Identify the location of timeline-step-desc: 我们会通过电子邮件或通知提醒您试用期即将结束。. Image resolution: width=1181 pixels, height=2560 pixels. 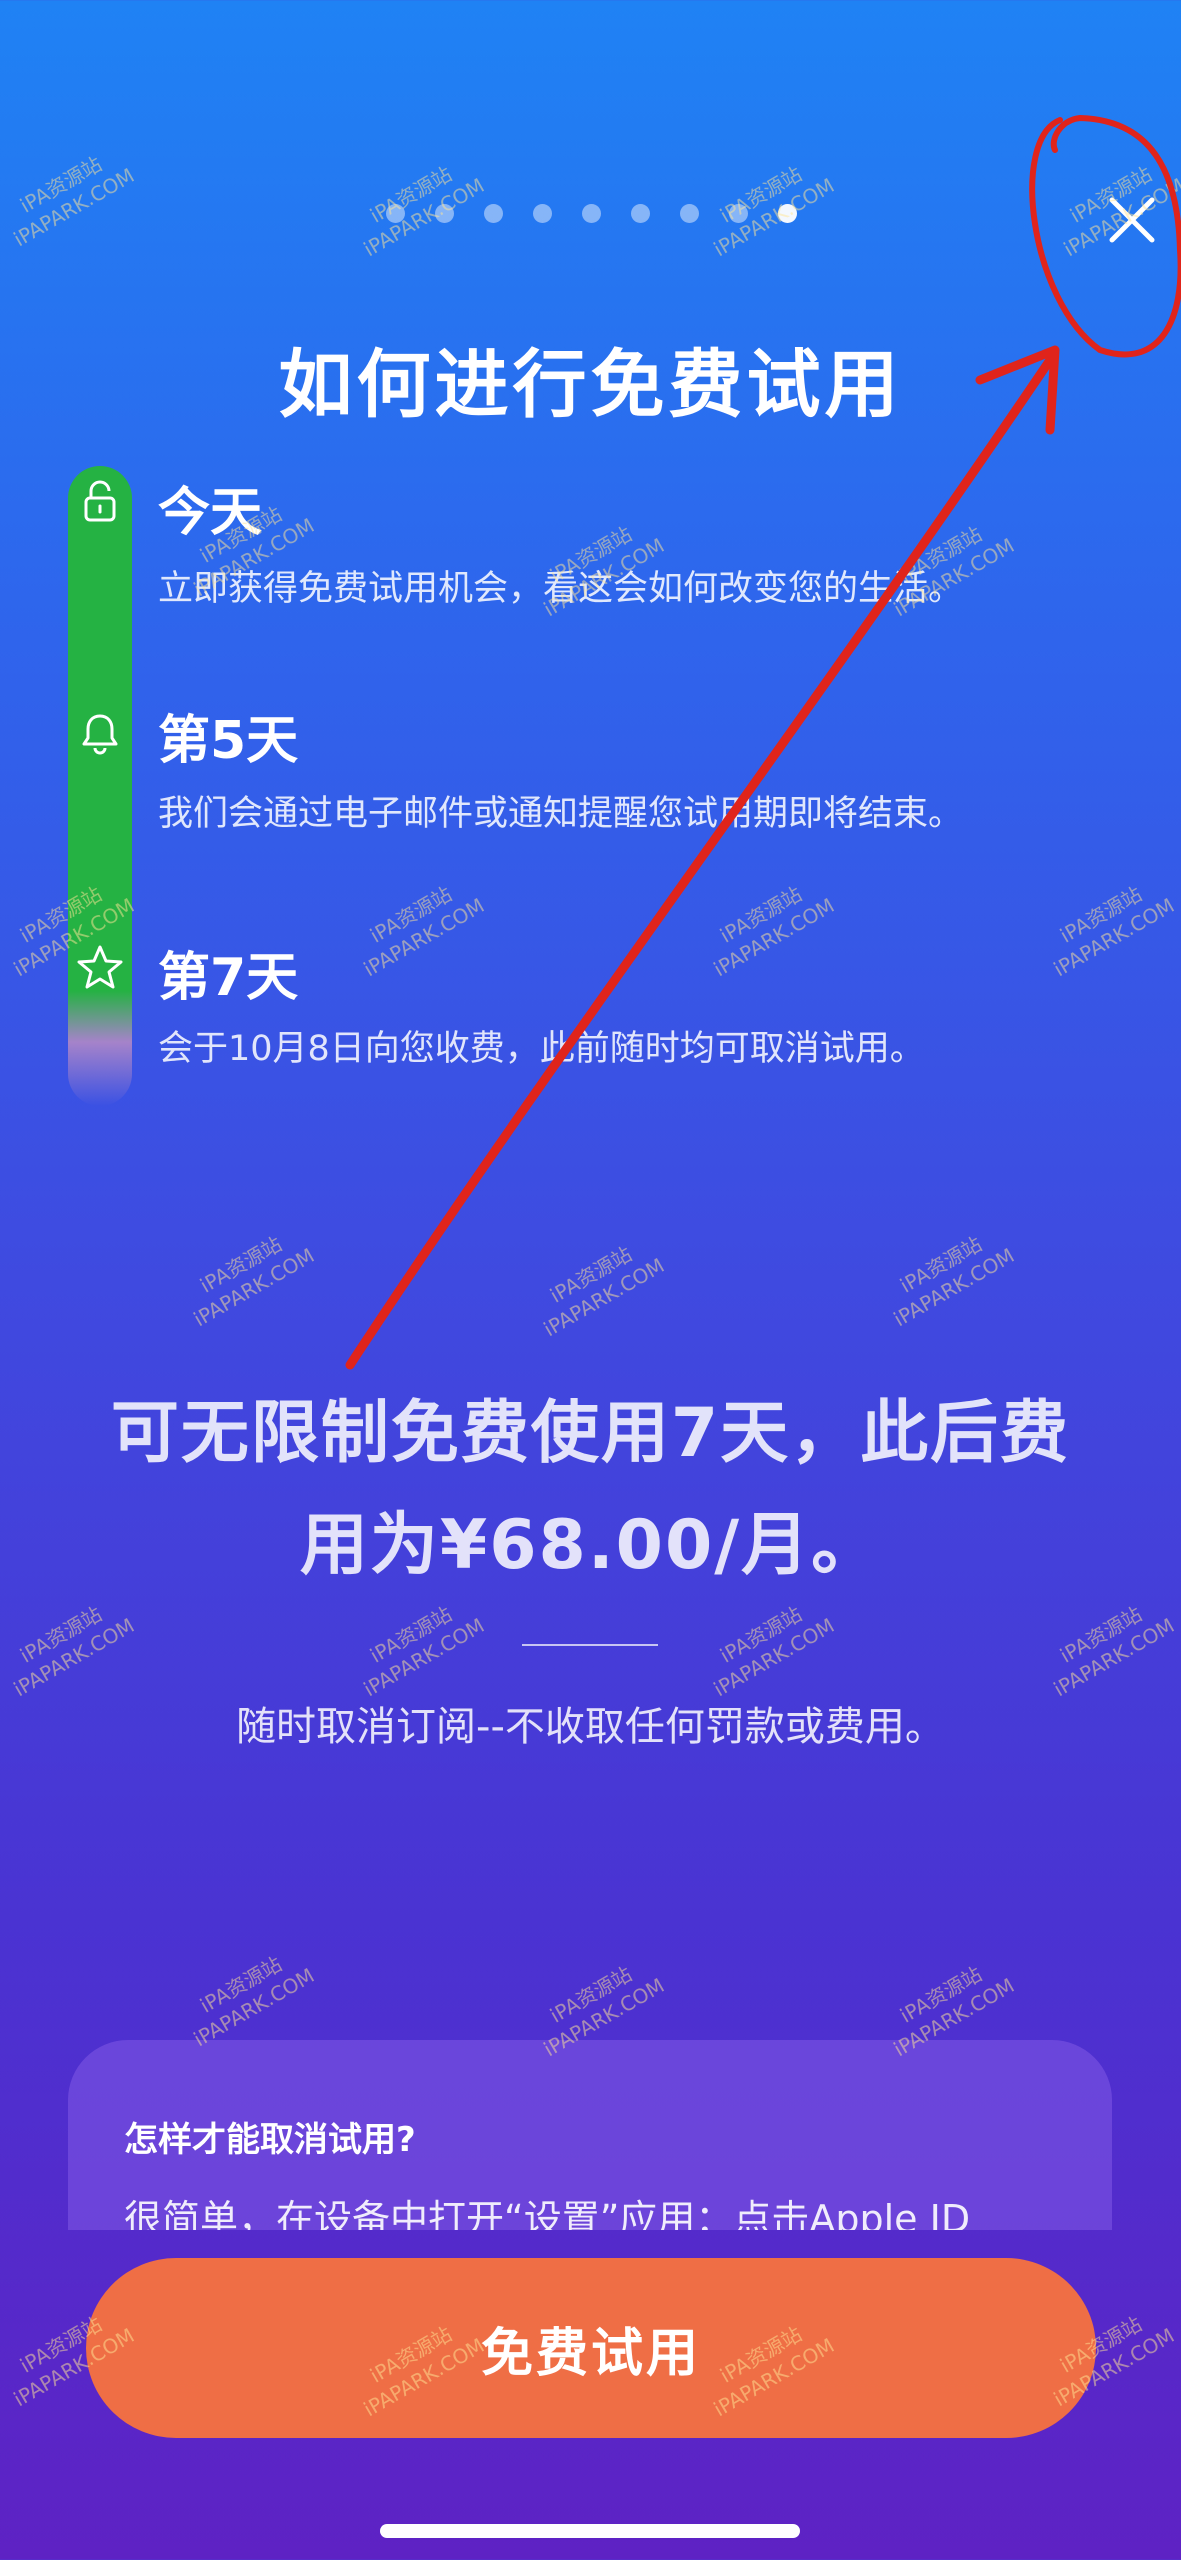
(561, 814).